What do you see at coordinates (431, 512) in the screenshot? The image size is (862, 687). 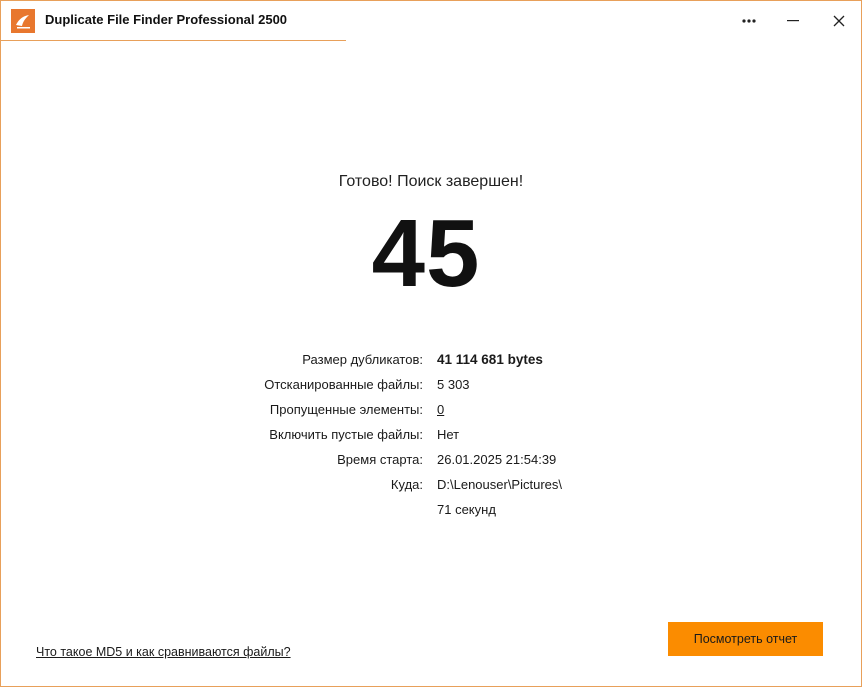 I see `stat-row-duration: 71 секунд` at bounding box center [431, 512].